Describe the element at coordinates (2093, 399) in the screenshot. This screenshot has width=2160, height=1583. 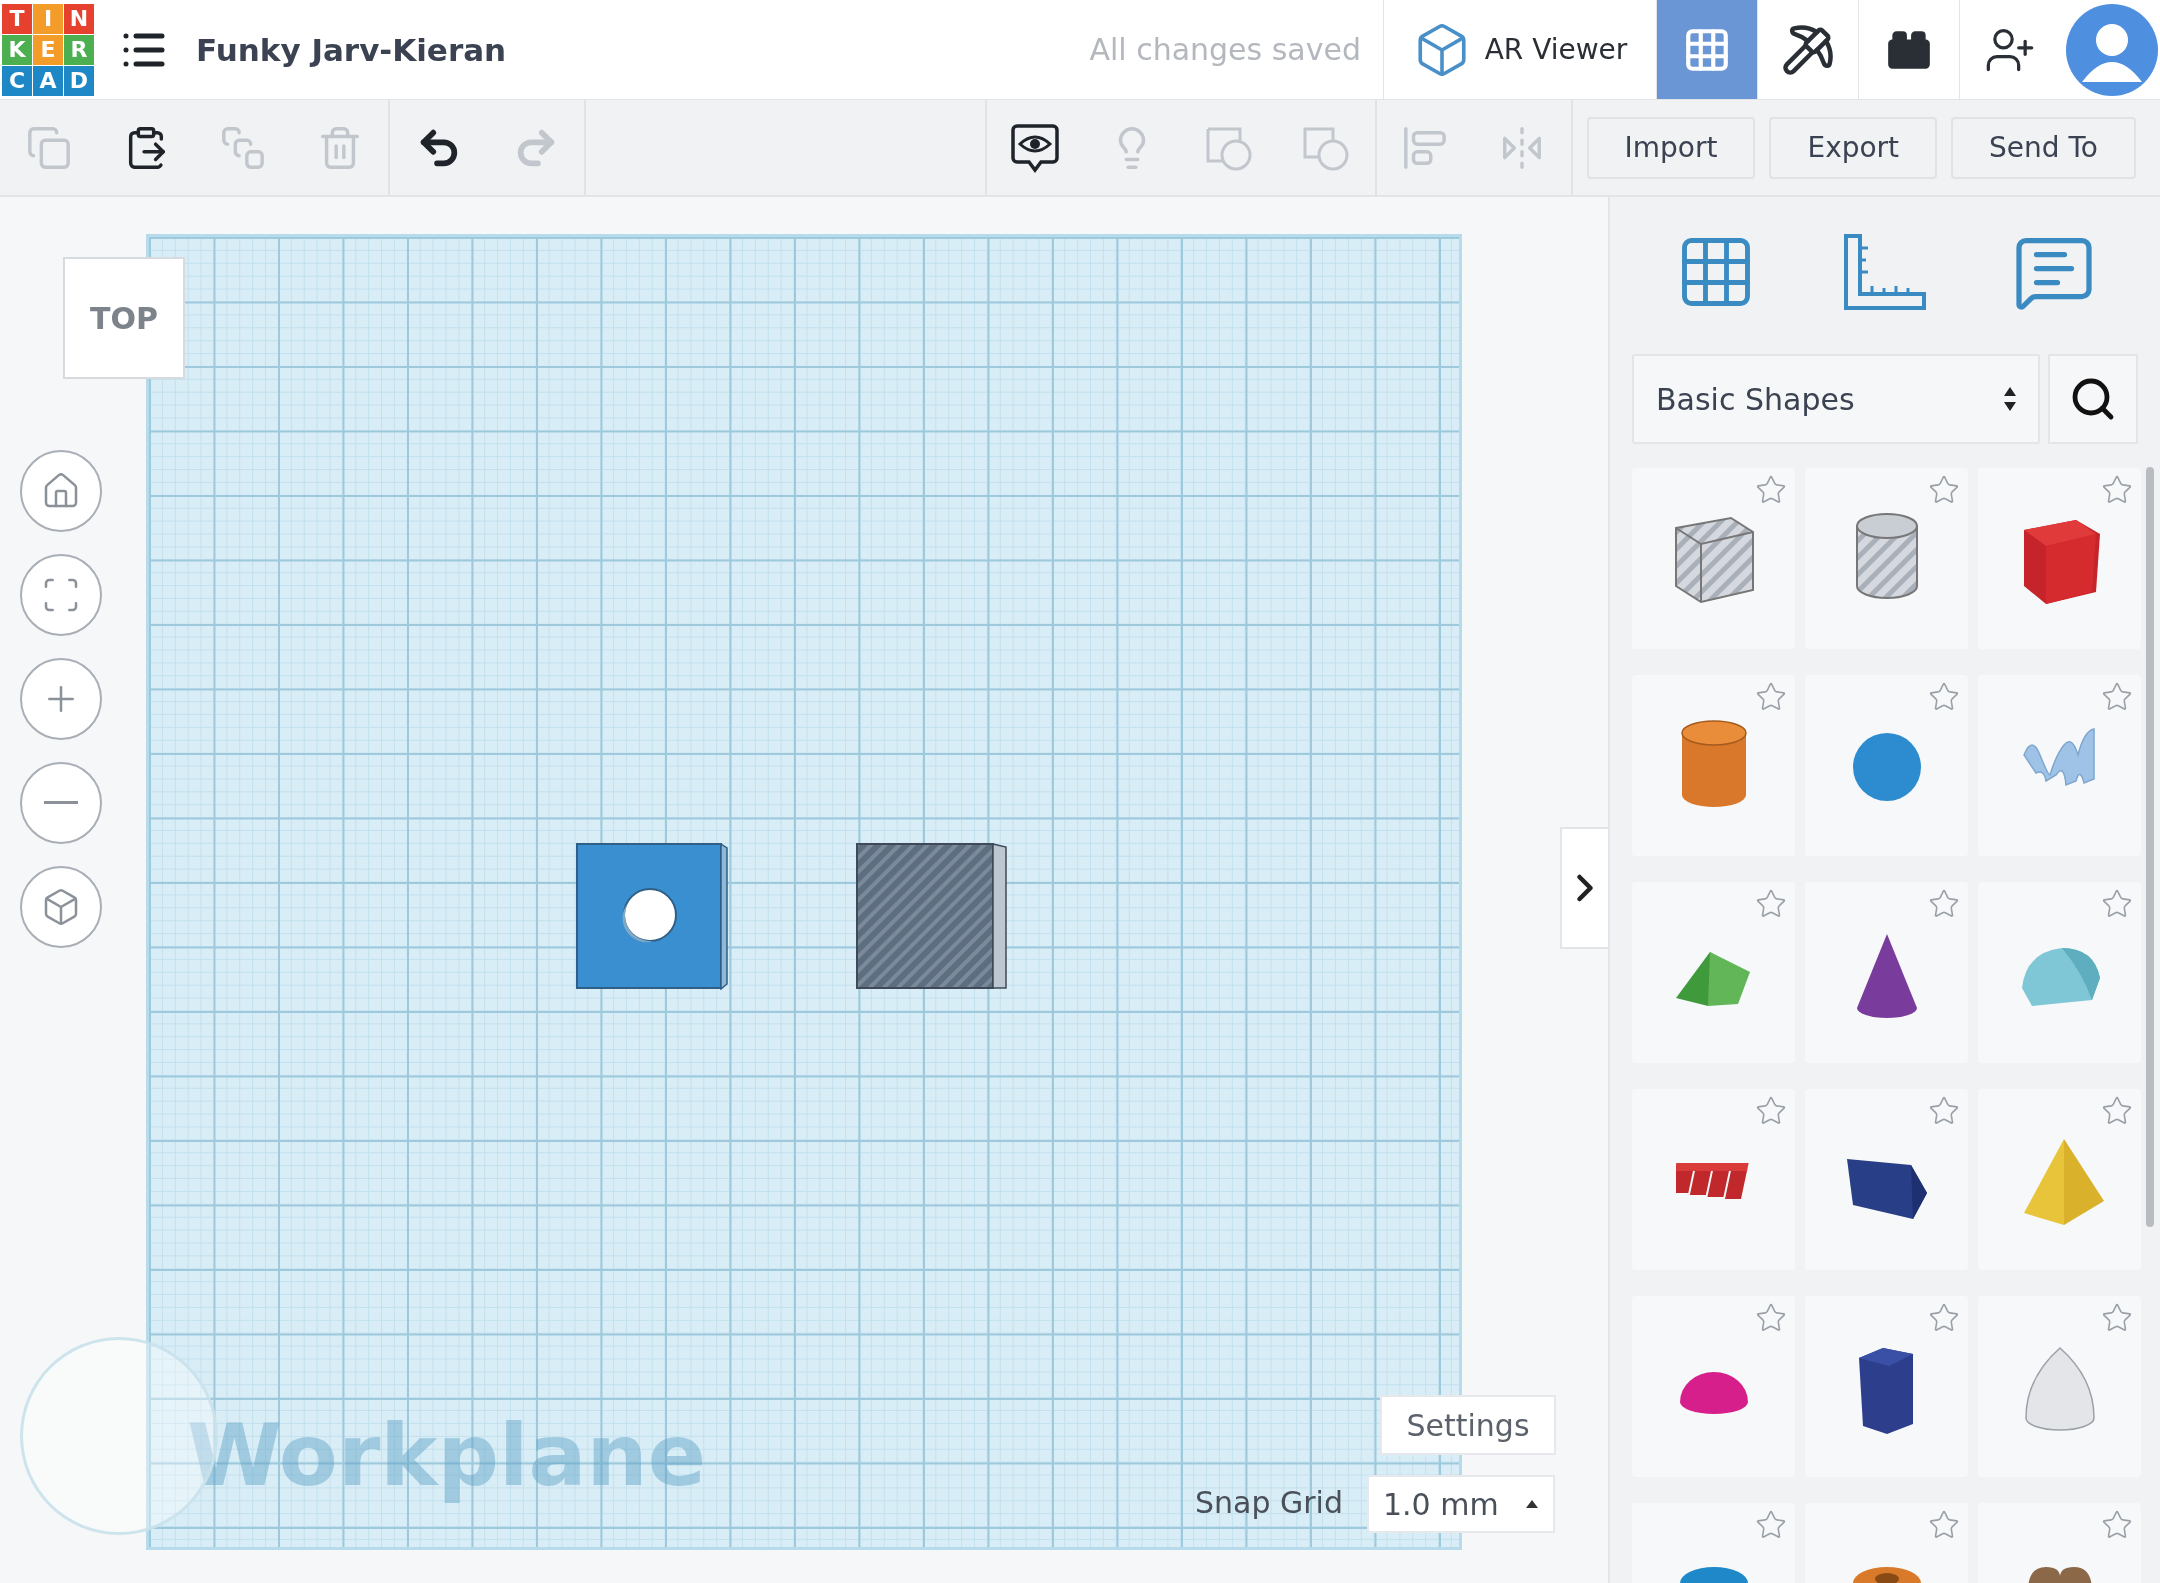
I see `search-button` at that location.